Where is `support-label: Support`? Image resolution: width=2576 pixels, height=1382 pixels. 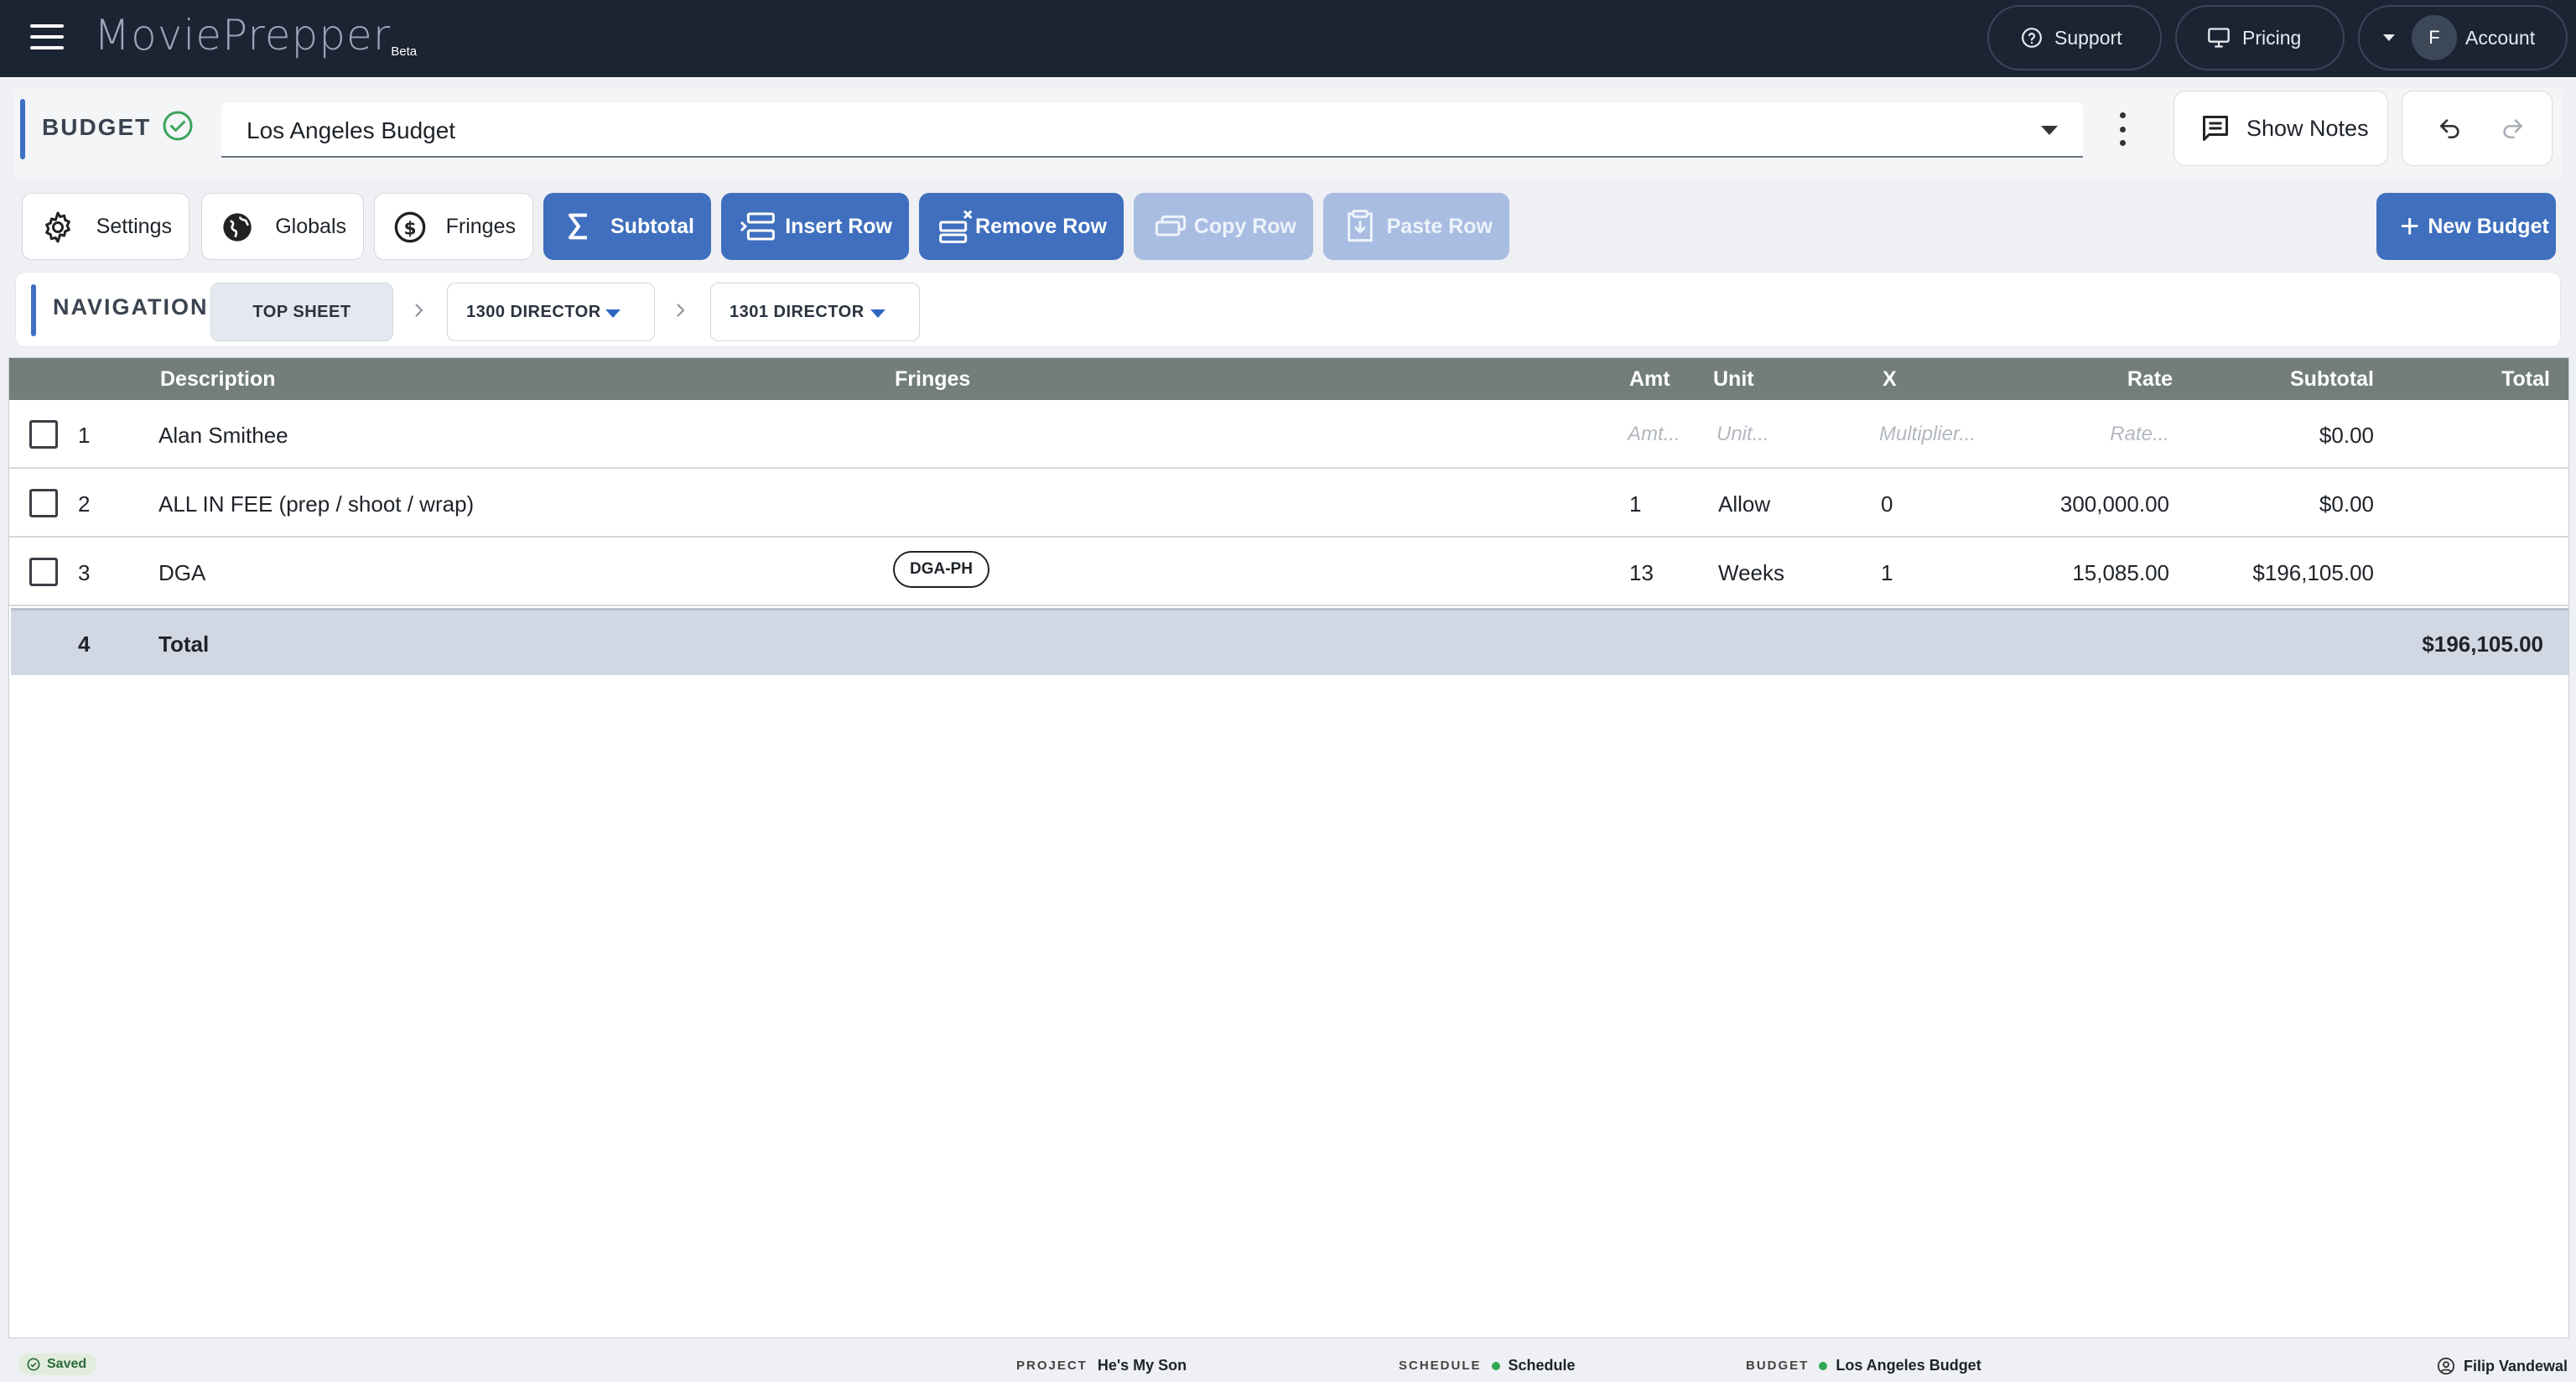 support-label: Support is located at coordinates (2088, 37).